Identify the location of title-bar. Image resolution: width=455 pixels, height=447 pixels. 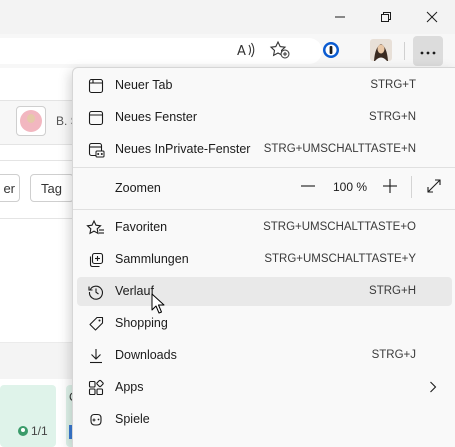
(227, 17).